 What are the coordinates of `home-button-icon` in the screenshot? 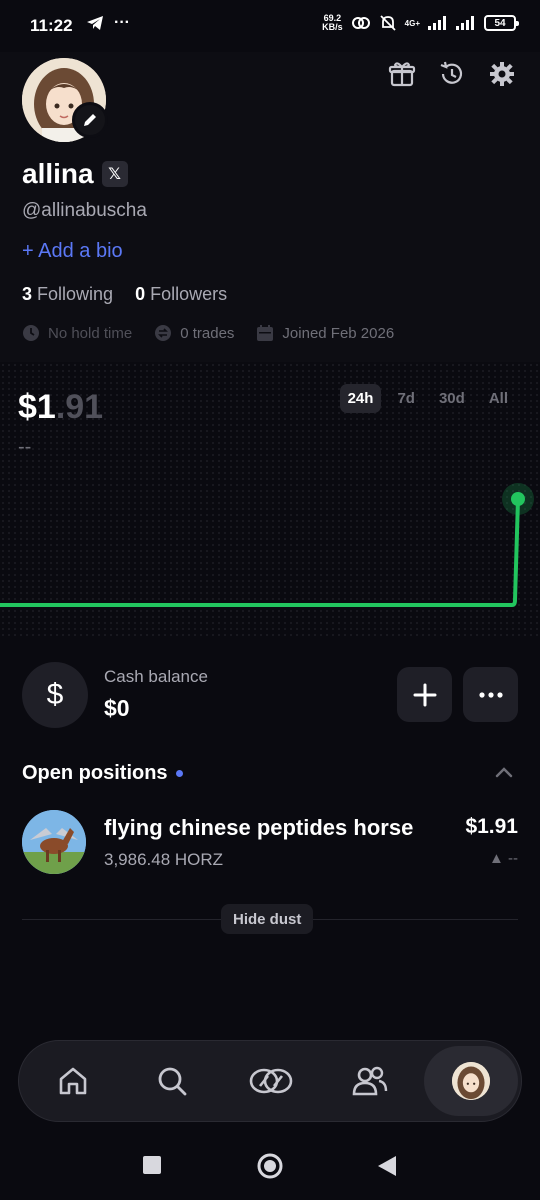 It's located at (270, 1166).